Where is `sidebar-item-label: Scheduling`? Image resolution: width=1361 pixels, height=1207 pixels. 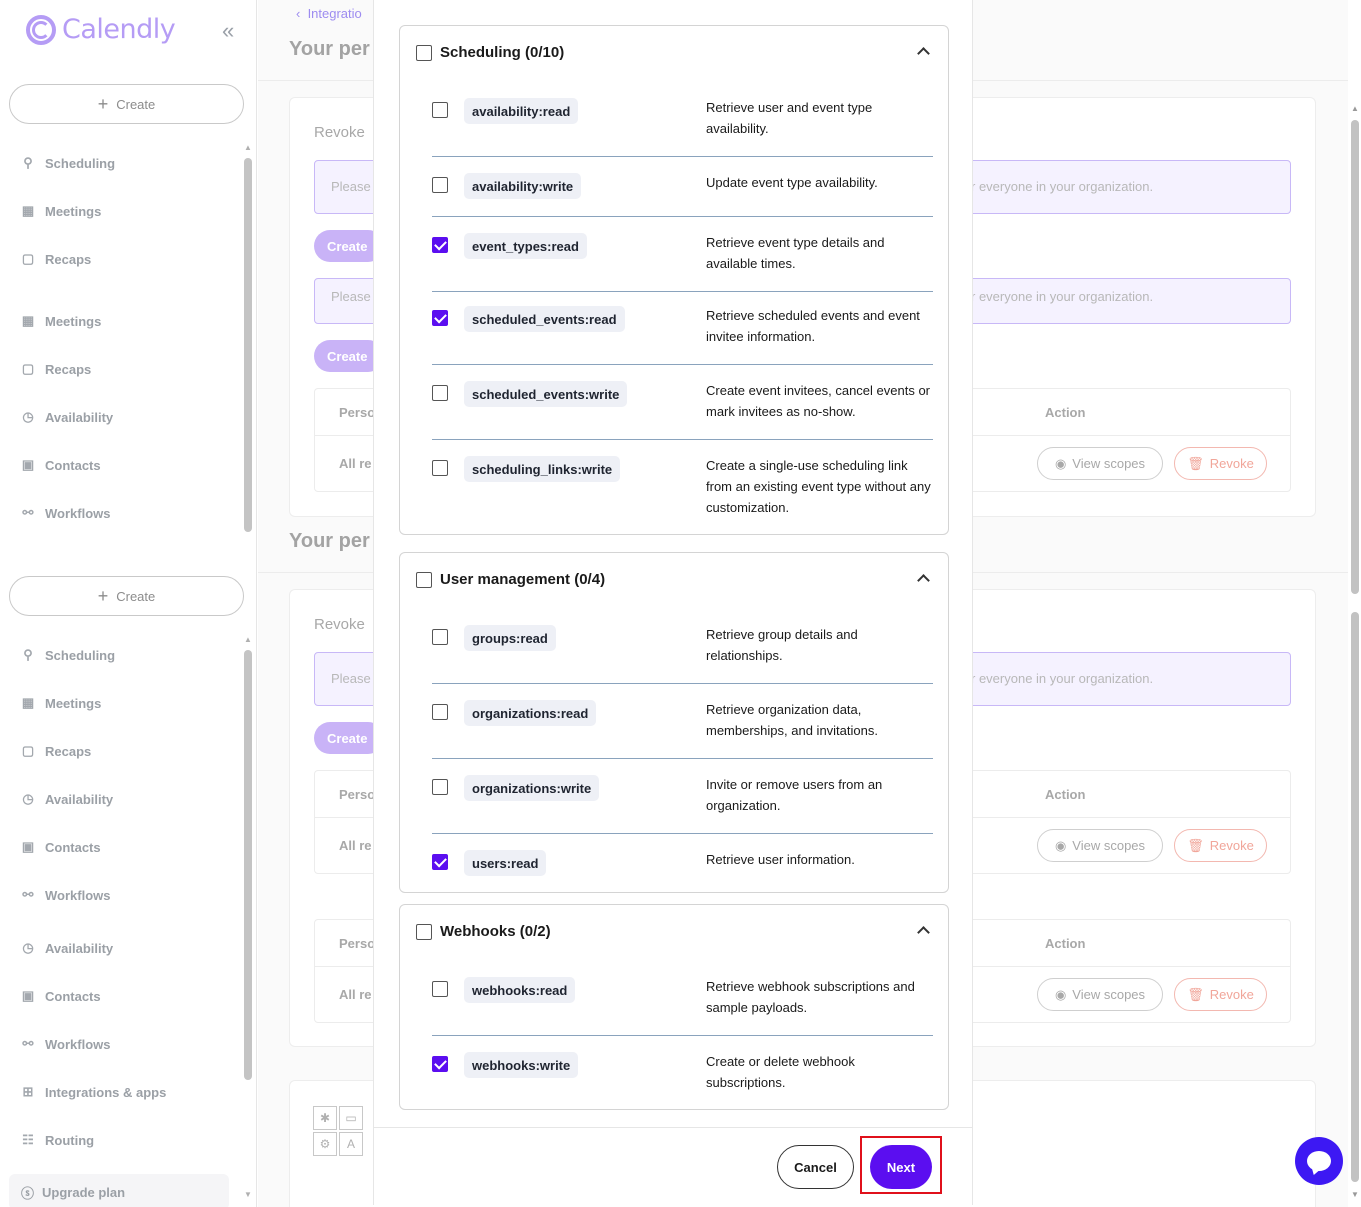 sidebar-item-label: Scheduling is located at coordinates (80, 163).